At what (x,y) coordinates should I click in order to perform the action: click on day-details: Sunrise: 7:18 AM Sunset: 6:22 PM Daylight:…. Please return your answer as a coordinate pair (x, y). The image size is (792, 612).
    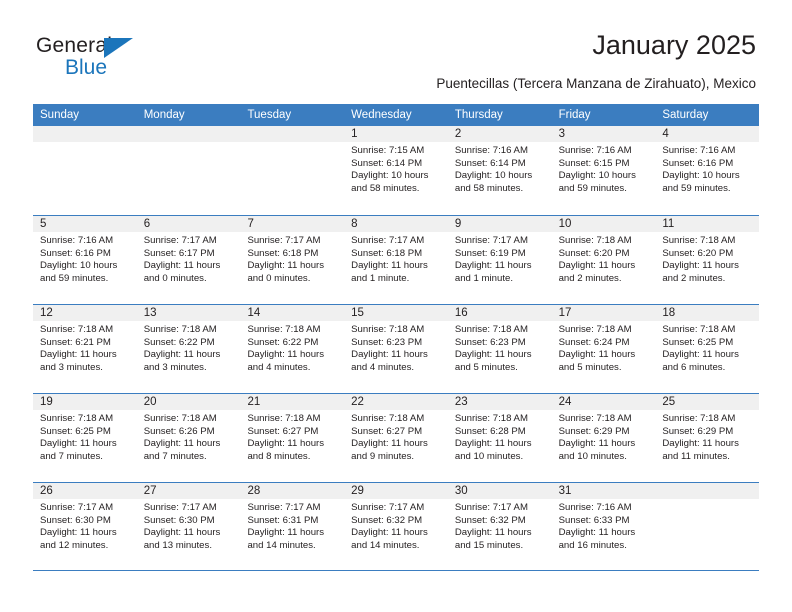
    Looking at the image, I should click on (292, 347).